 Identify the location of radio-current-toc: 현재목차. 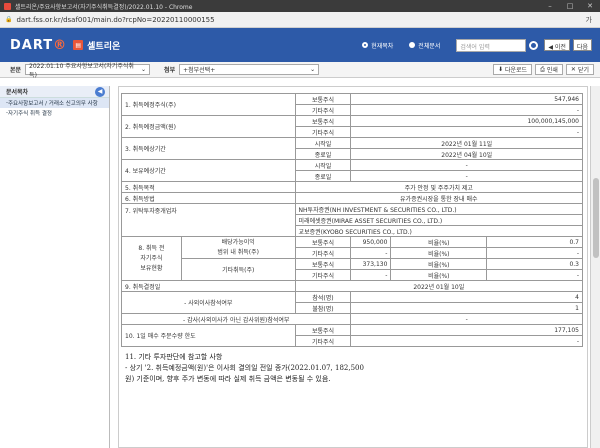
(381, 45).